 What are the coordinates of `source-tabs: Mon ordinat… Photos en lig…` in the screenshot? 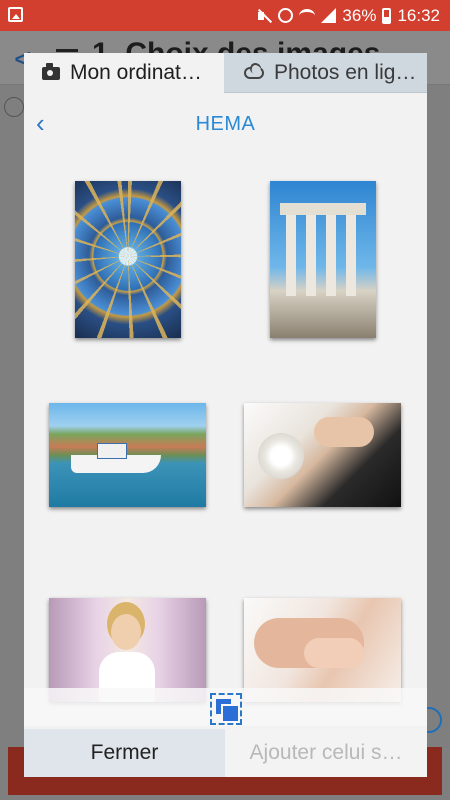 It's located at (225, 73).